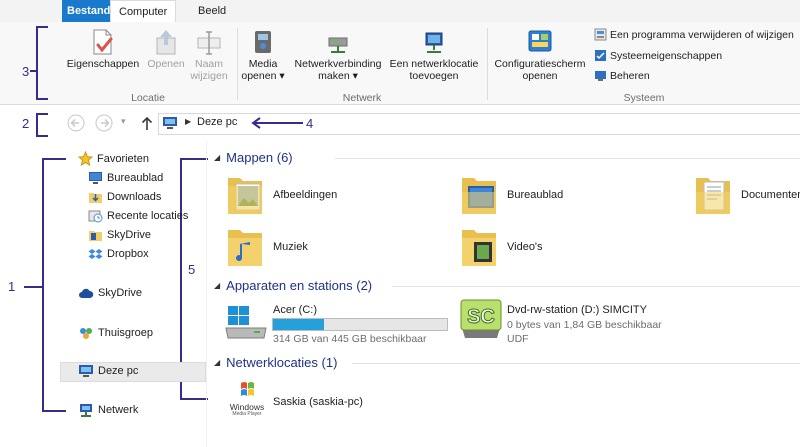 Image resolution: width=800 pixels, height=447 pixels. I want to click on manage-button: Beheren, so click(622, 75).